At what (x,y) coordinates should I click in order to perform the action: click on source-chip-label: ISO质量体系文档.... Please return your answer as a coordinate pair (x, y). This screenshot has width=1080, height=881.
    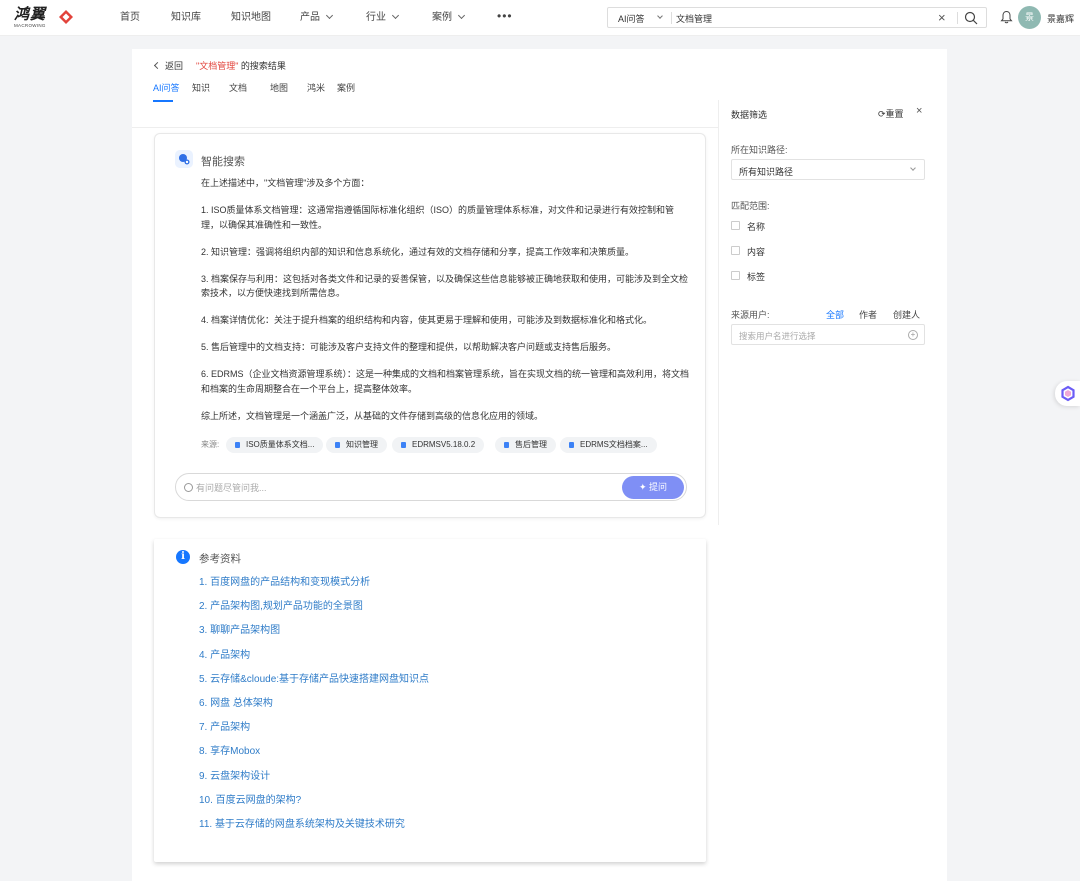
    Looking at the image, I should click on (280, 444).